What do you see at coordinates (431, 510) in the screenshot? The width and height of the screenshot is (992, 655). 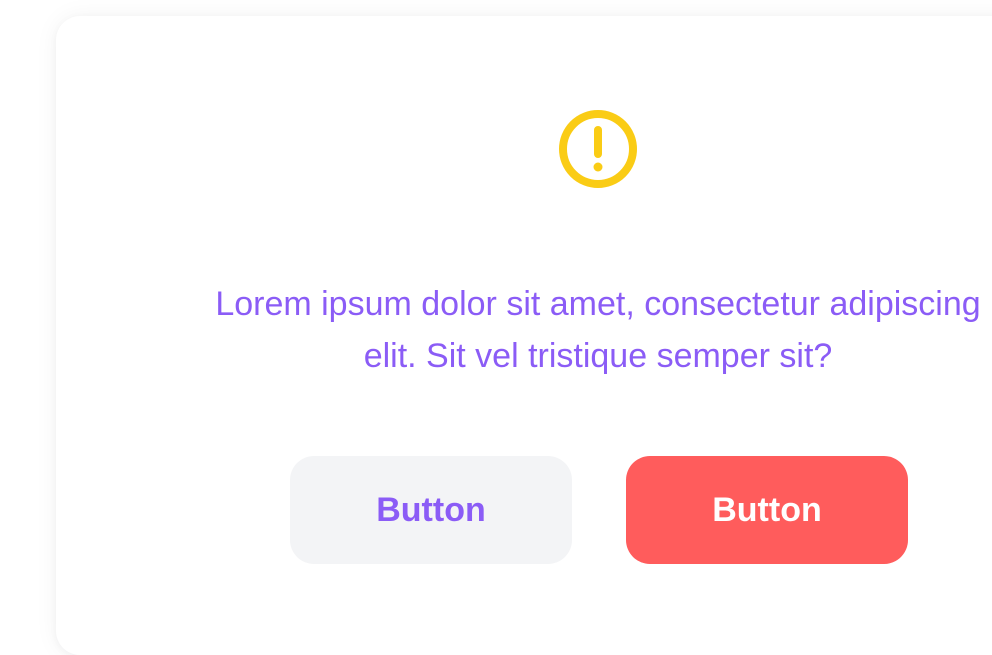 I see `secondary-button: Button` at bounding box center [431, 510].